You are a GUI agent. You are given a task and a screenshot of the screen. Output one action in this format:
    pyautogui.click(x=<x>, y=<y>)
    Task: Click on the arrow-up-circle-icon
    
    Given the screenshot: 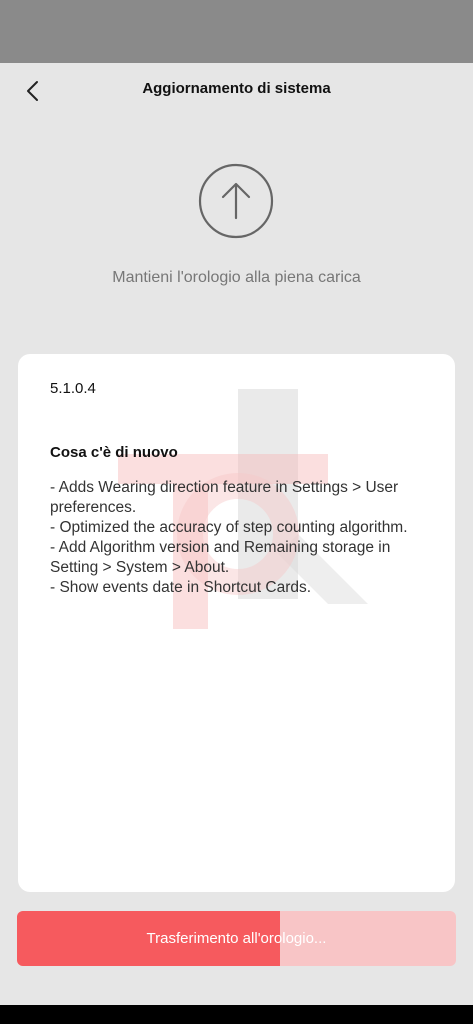 What is the action you would take?
    pyautogui.click(x=236, y=201)
    